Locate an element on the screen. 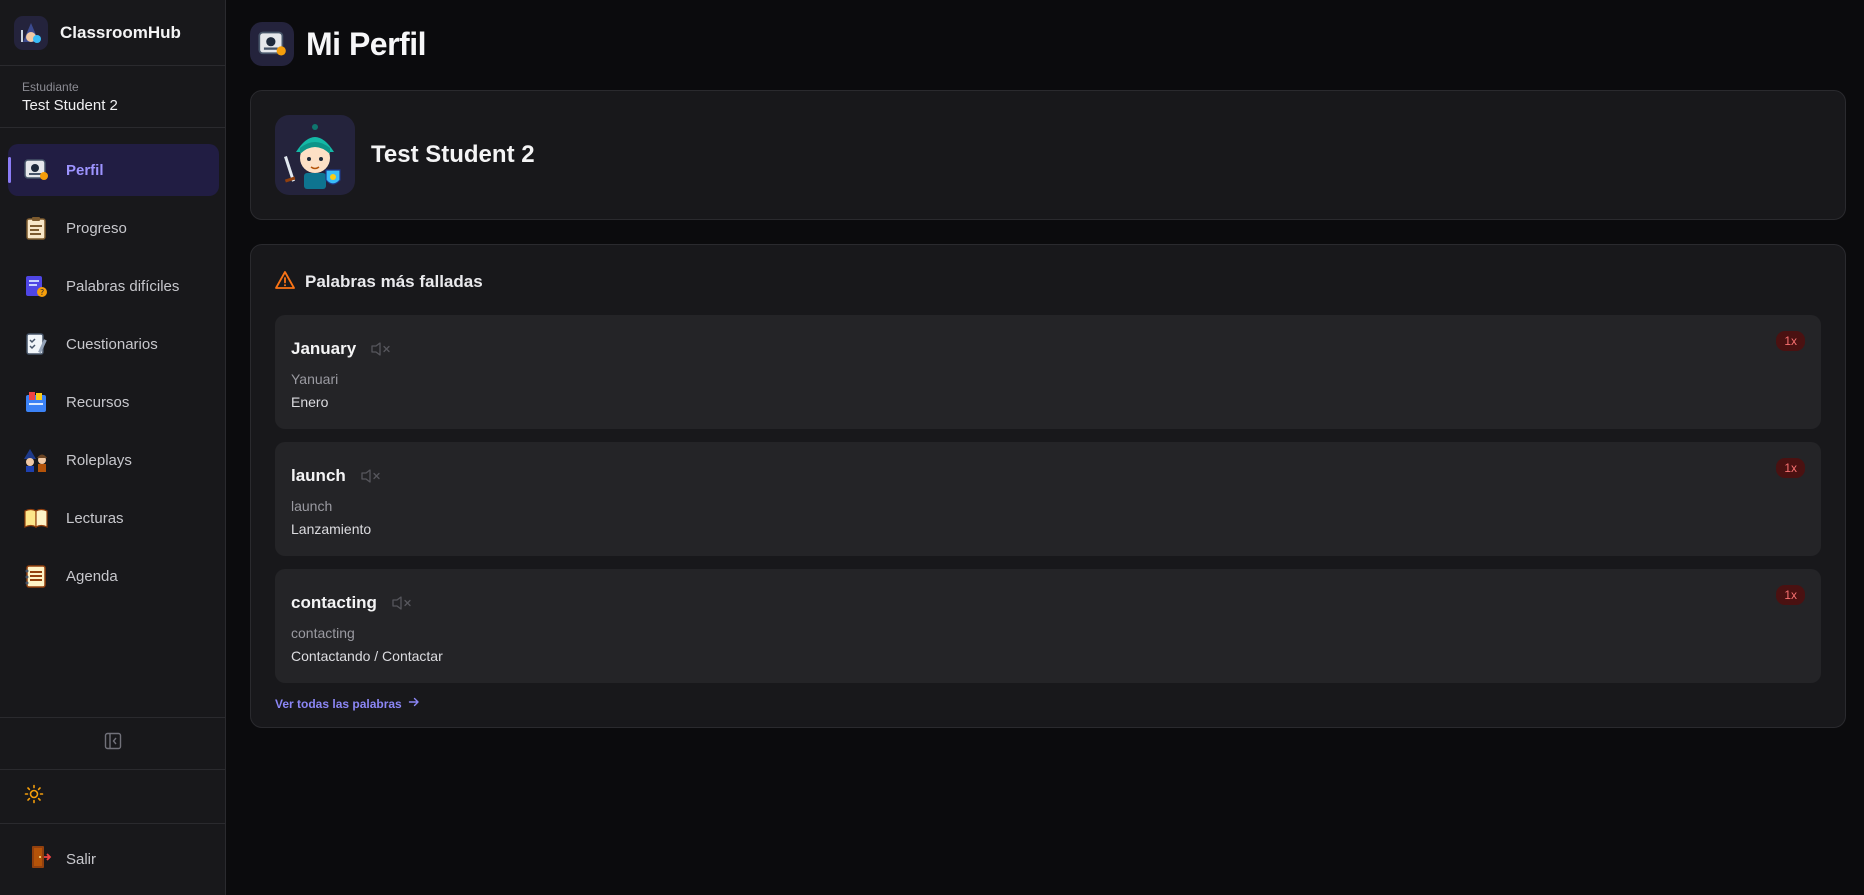 The height and width of the screenshot is (895, 1864). avatar is located at coordinates (315, 155).